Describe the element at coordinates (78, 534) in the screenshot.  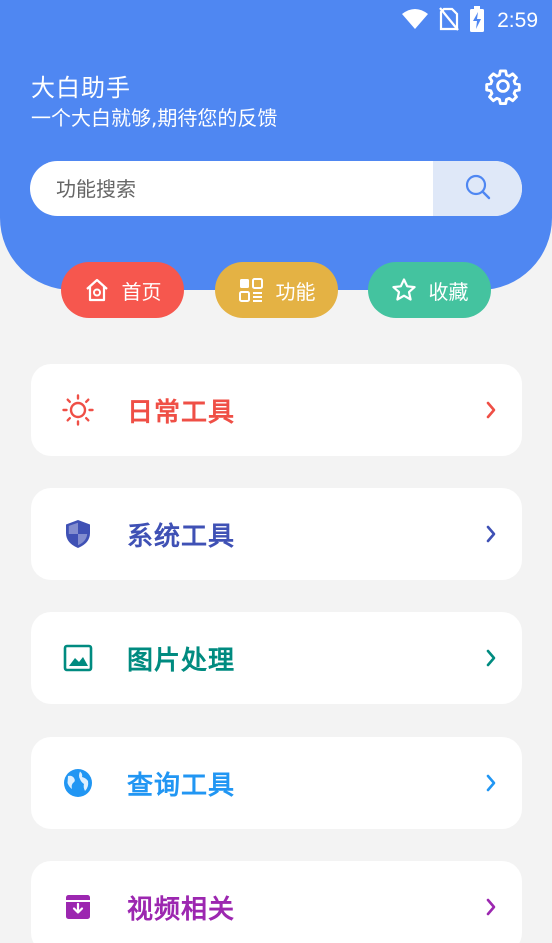
I see `shield-icon` at that location.